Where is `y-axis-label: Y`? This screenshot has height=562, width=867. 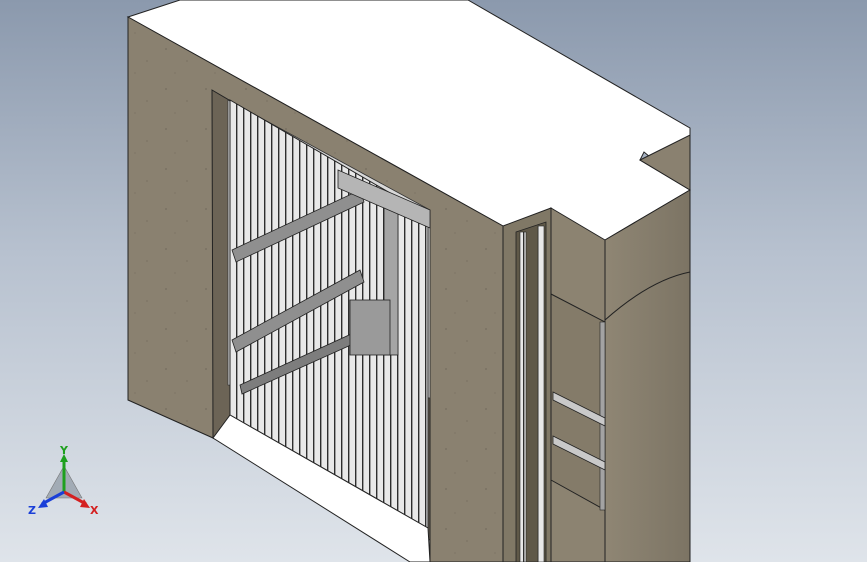
y-axis-label: Y is located at coordinates (64, 451).